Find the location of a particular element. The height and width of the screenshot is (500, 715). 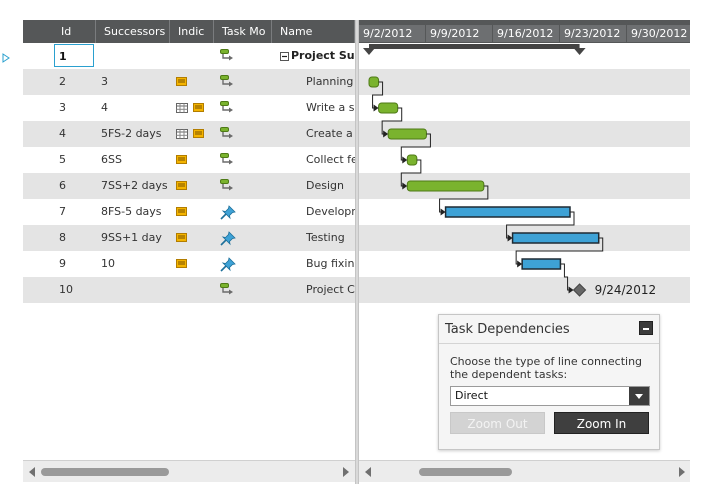

column-header-id: Id is located at coordinates (74, 31).